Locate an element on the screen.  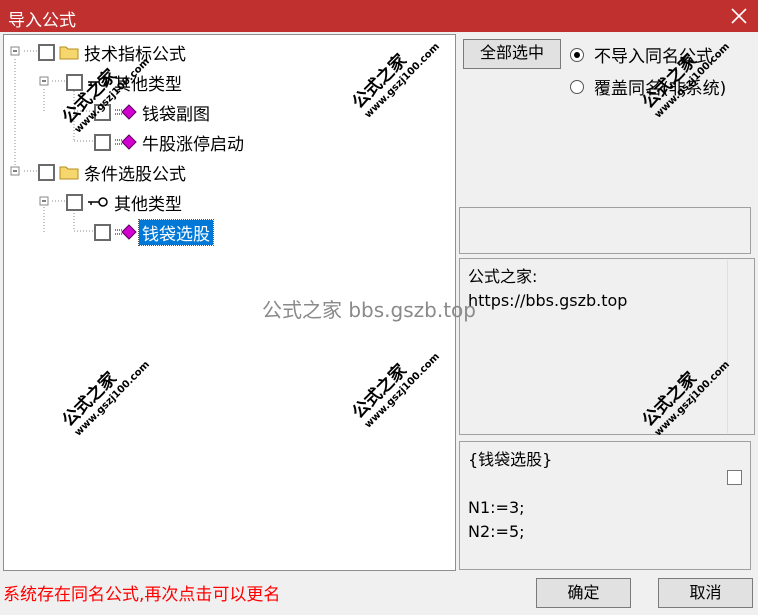
tree-node-label-selected: 钱袋选股 is located at coordinates (176, 232).